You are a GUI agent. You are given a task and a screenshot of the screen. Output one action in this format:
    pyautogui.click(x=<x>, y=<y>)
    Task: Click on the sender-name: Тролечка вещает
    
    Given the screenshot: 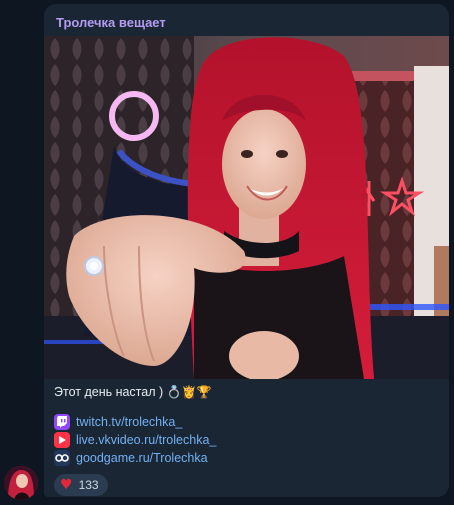 What is the action you would take?
    pyautogui.click(x=111, y=22)
    